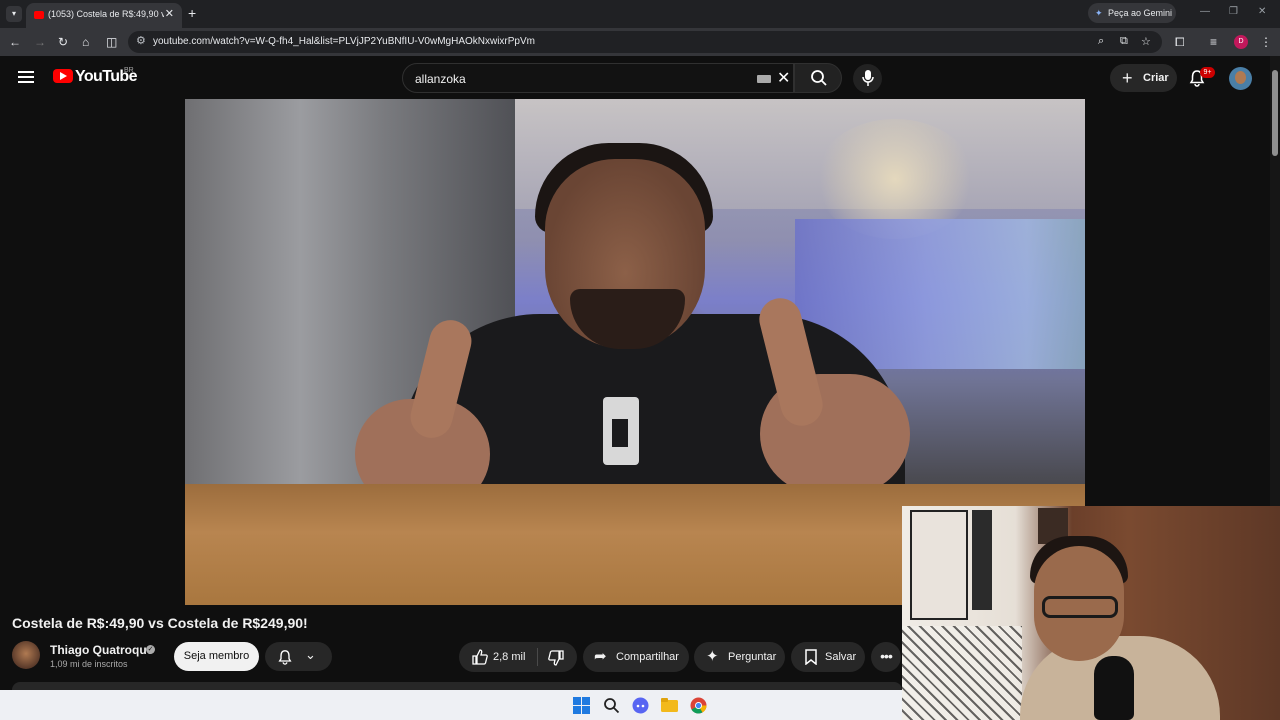 This screenshot has height=720, width=1280. What do you see at coordinates (111, 42) in the screenshot?
I see `split-icon: ◫` at bounding box center [111, 42].